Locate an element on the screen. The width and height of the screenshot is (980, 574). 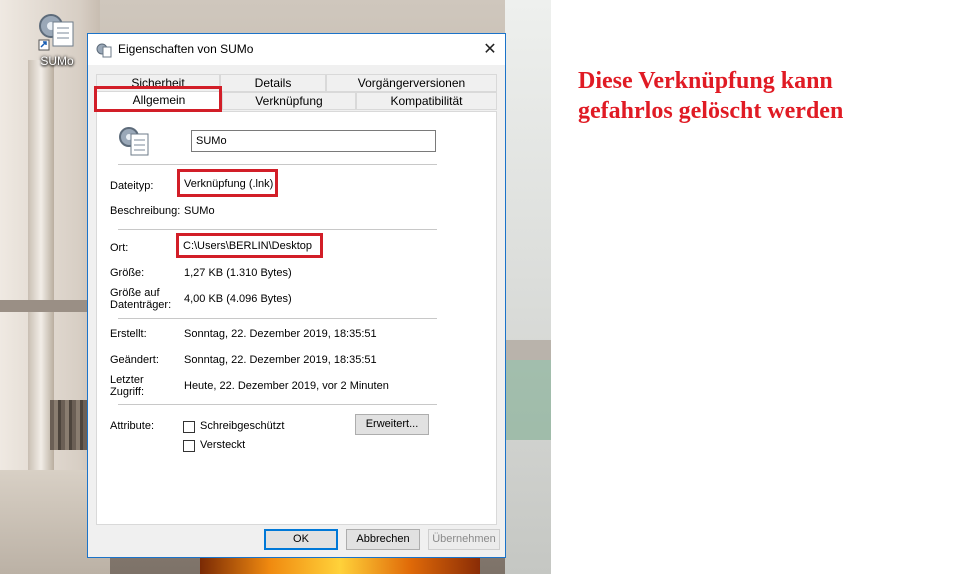
hidden-checkbox is located at coordinates (189, 446).